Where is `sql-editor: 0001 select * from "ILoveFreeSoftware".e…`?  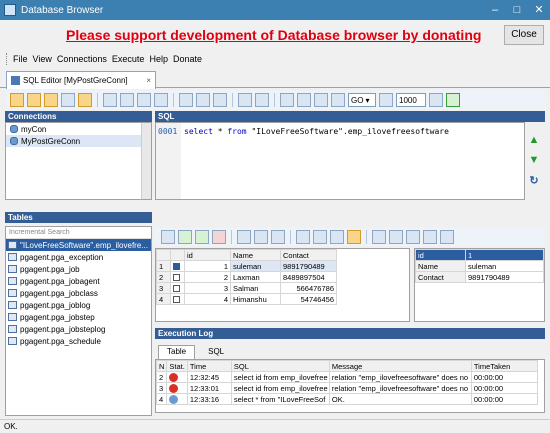 sql-editor: 0001 select * from "ILoveFreeSoftware".e… is located at coordinates (340, 161).